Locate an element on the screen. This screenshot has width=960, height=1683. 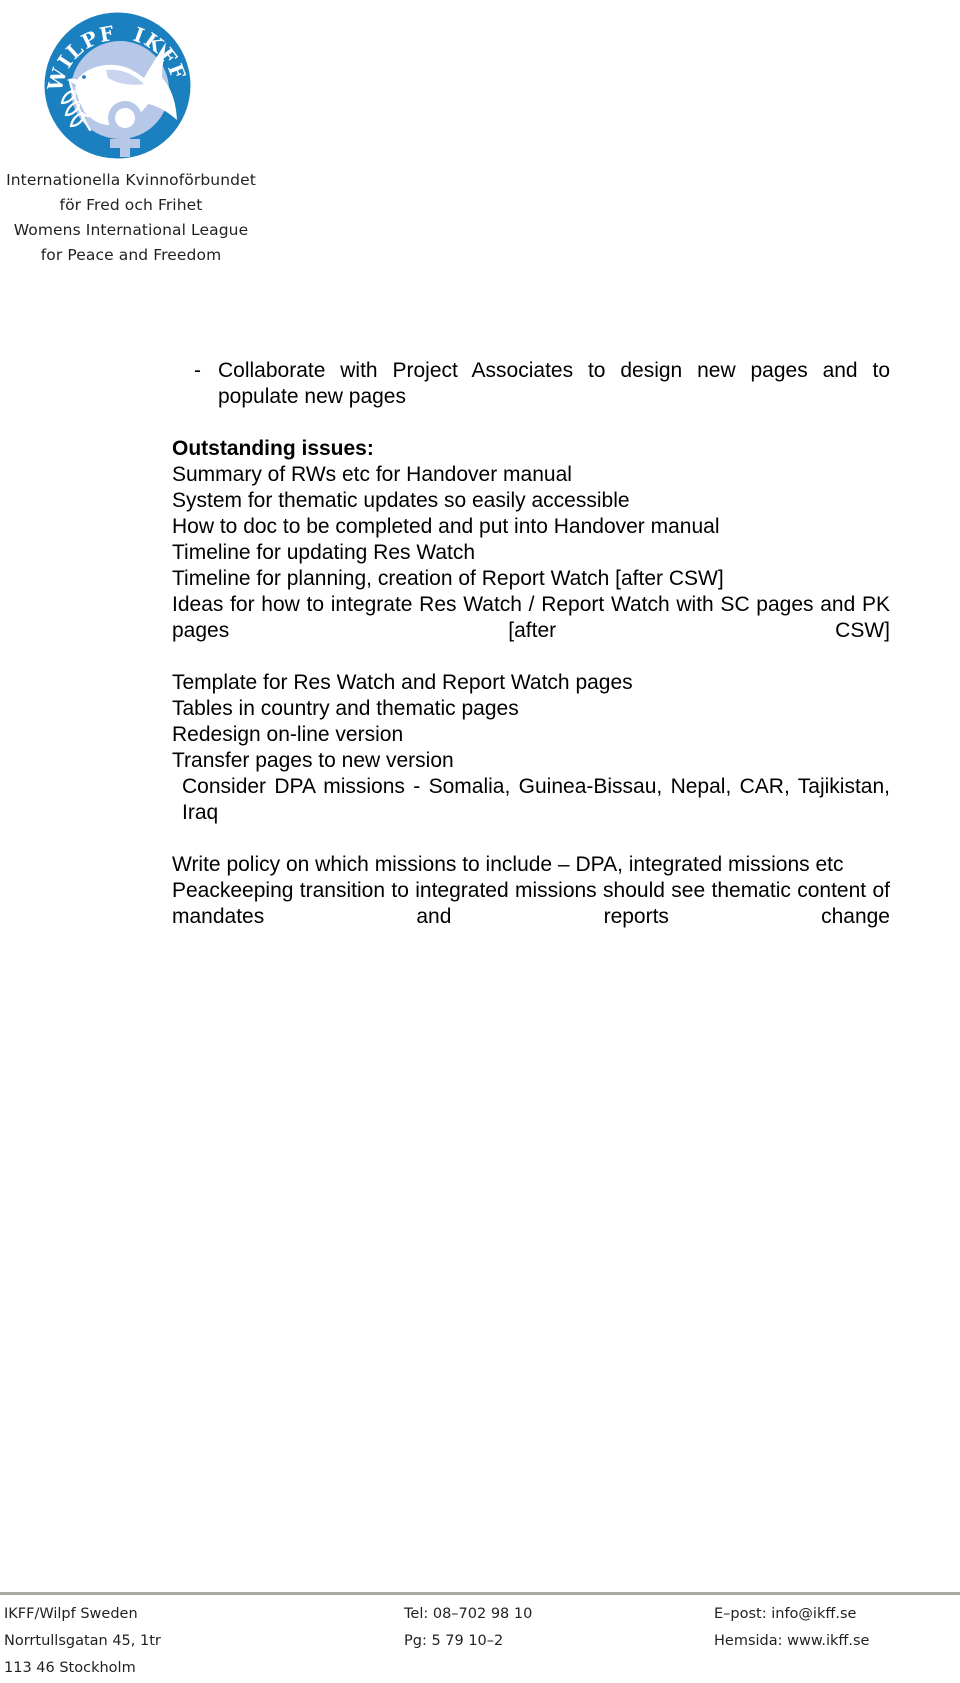
issue-line: Redesign on-line version is located at coordinates (288, 734).